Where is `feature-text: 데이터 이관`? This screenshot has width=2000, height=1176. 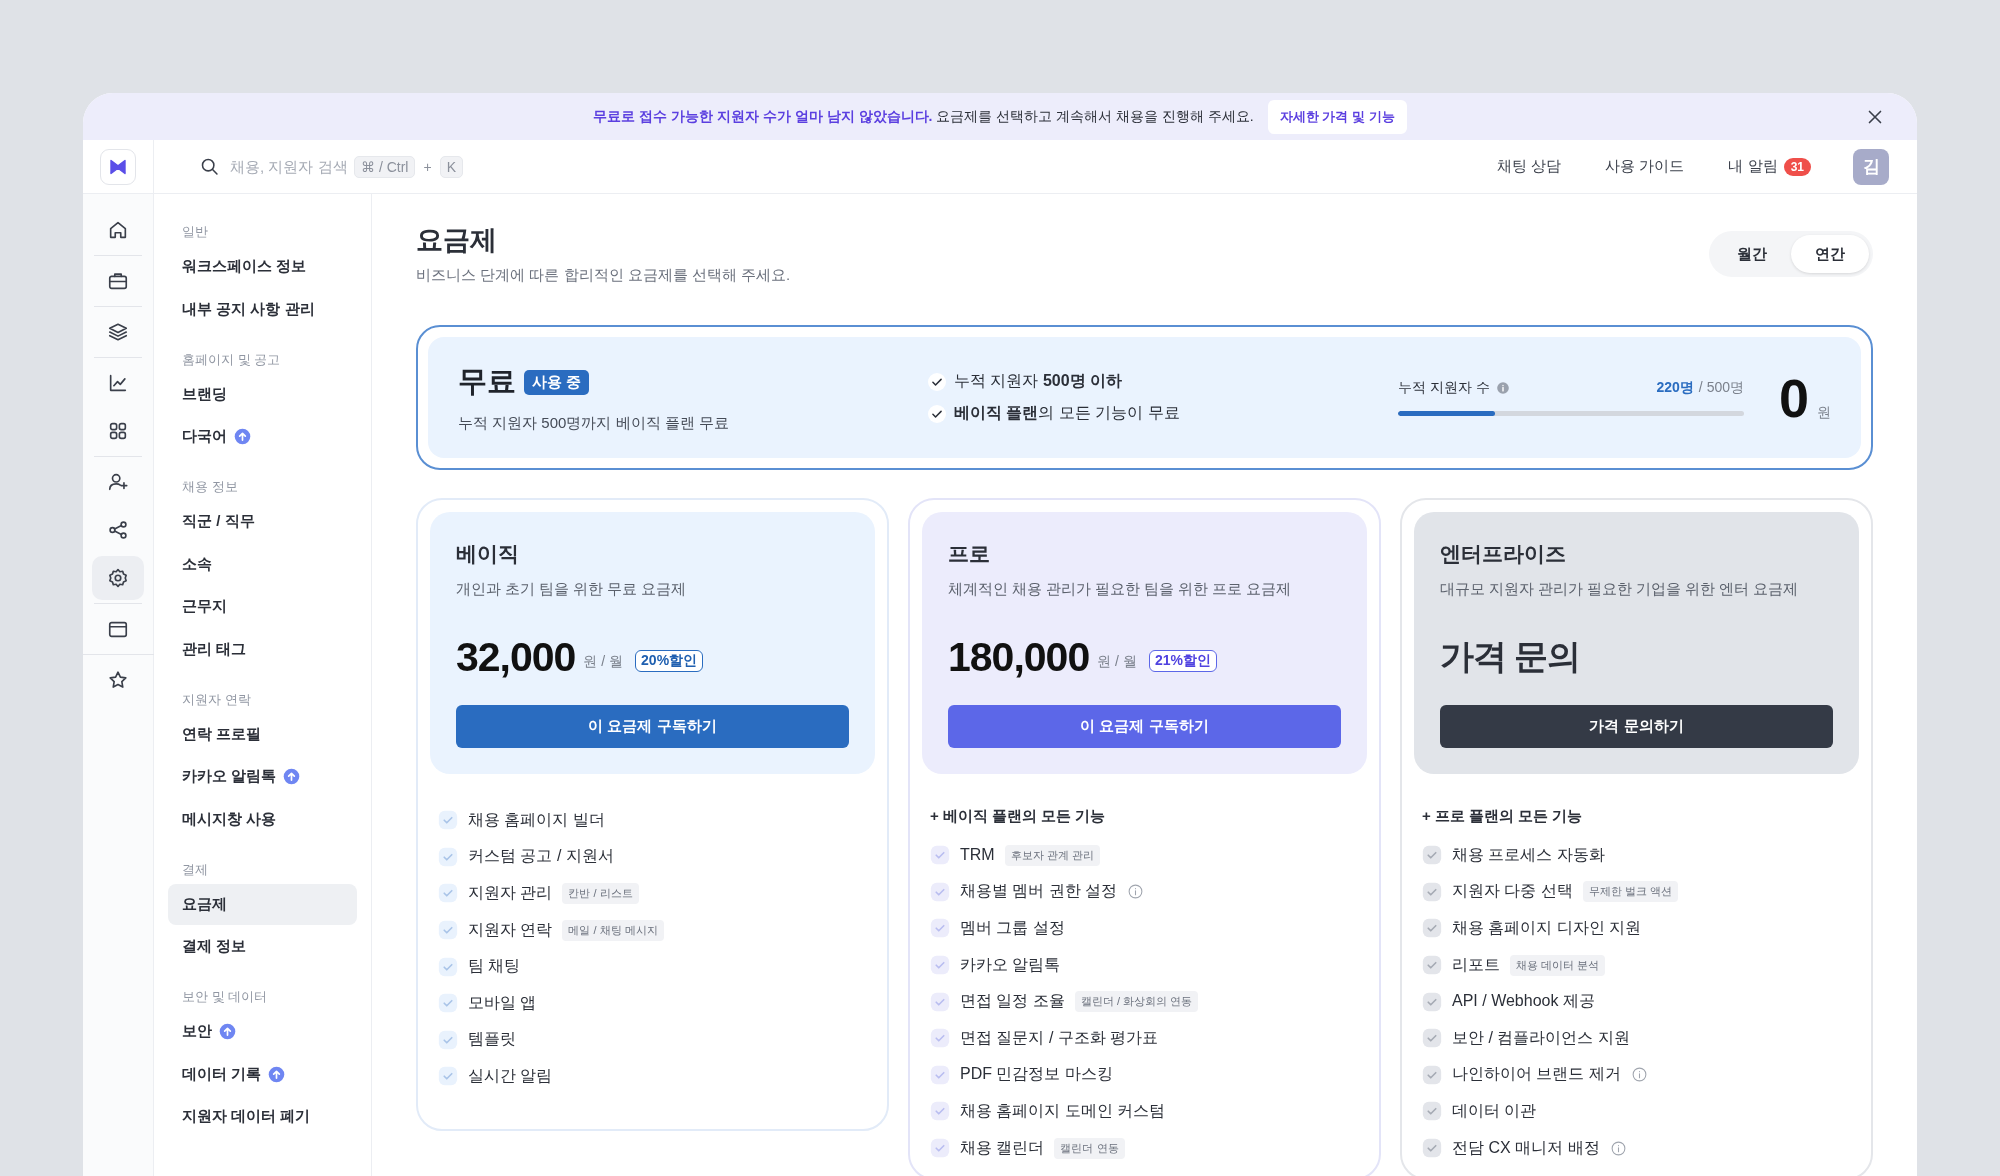
feature-text: 데이터 이관 is located at coordinates (1494, 1110).